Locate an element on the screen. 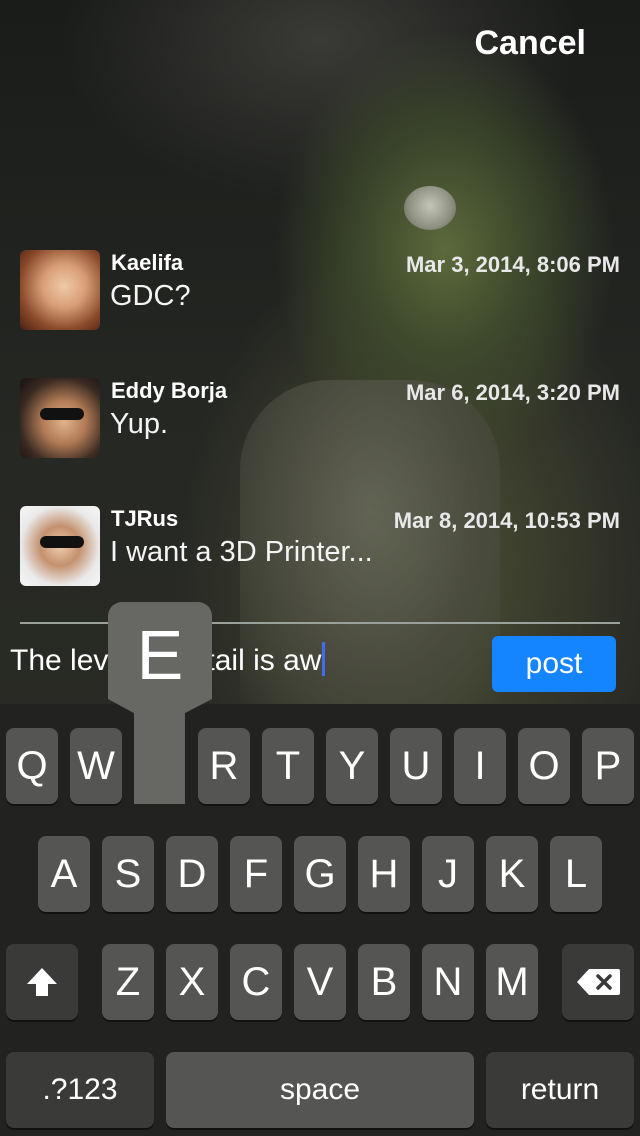 Image resolution: width=640 pixels, height=1136 pixels. composer: The lev tail is aw post is located at coordinates (320, 664).